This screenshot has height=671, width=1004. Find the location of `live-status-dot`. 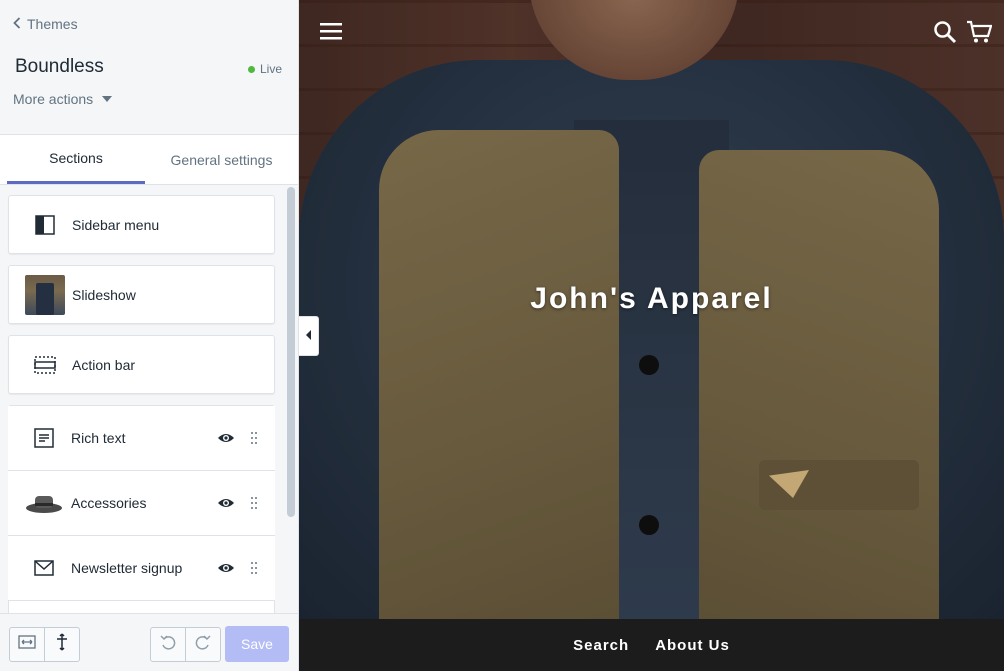

live-status-dot is located at coordinates (251, 69).